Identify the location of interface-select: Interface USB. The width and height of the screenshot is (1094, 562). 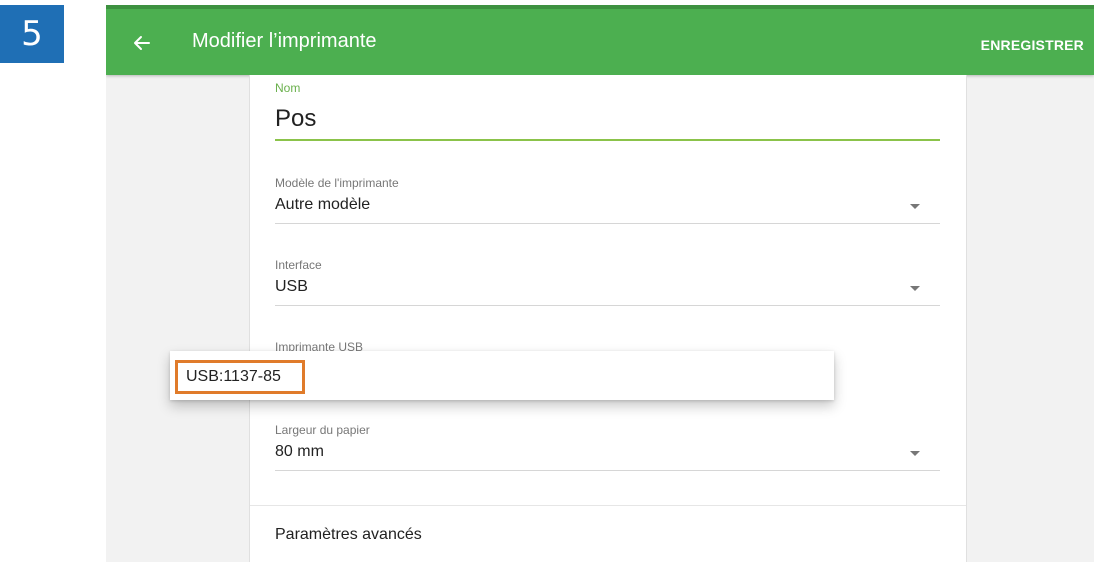
(607, 282).